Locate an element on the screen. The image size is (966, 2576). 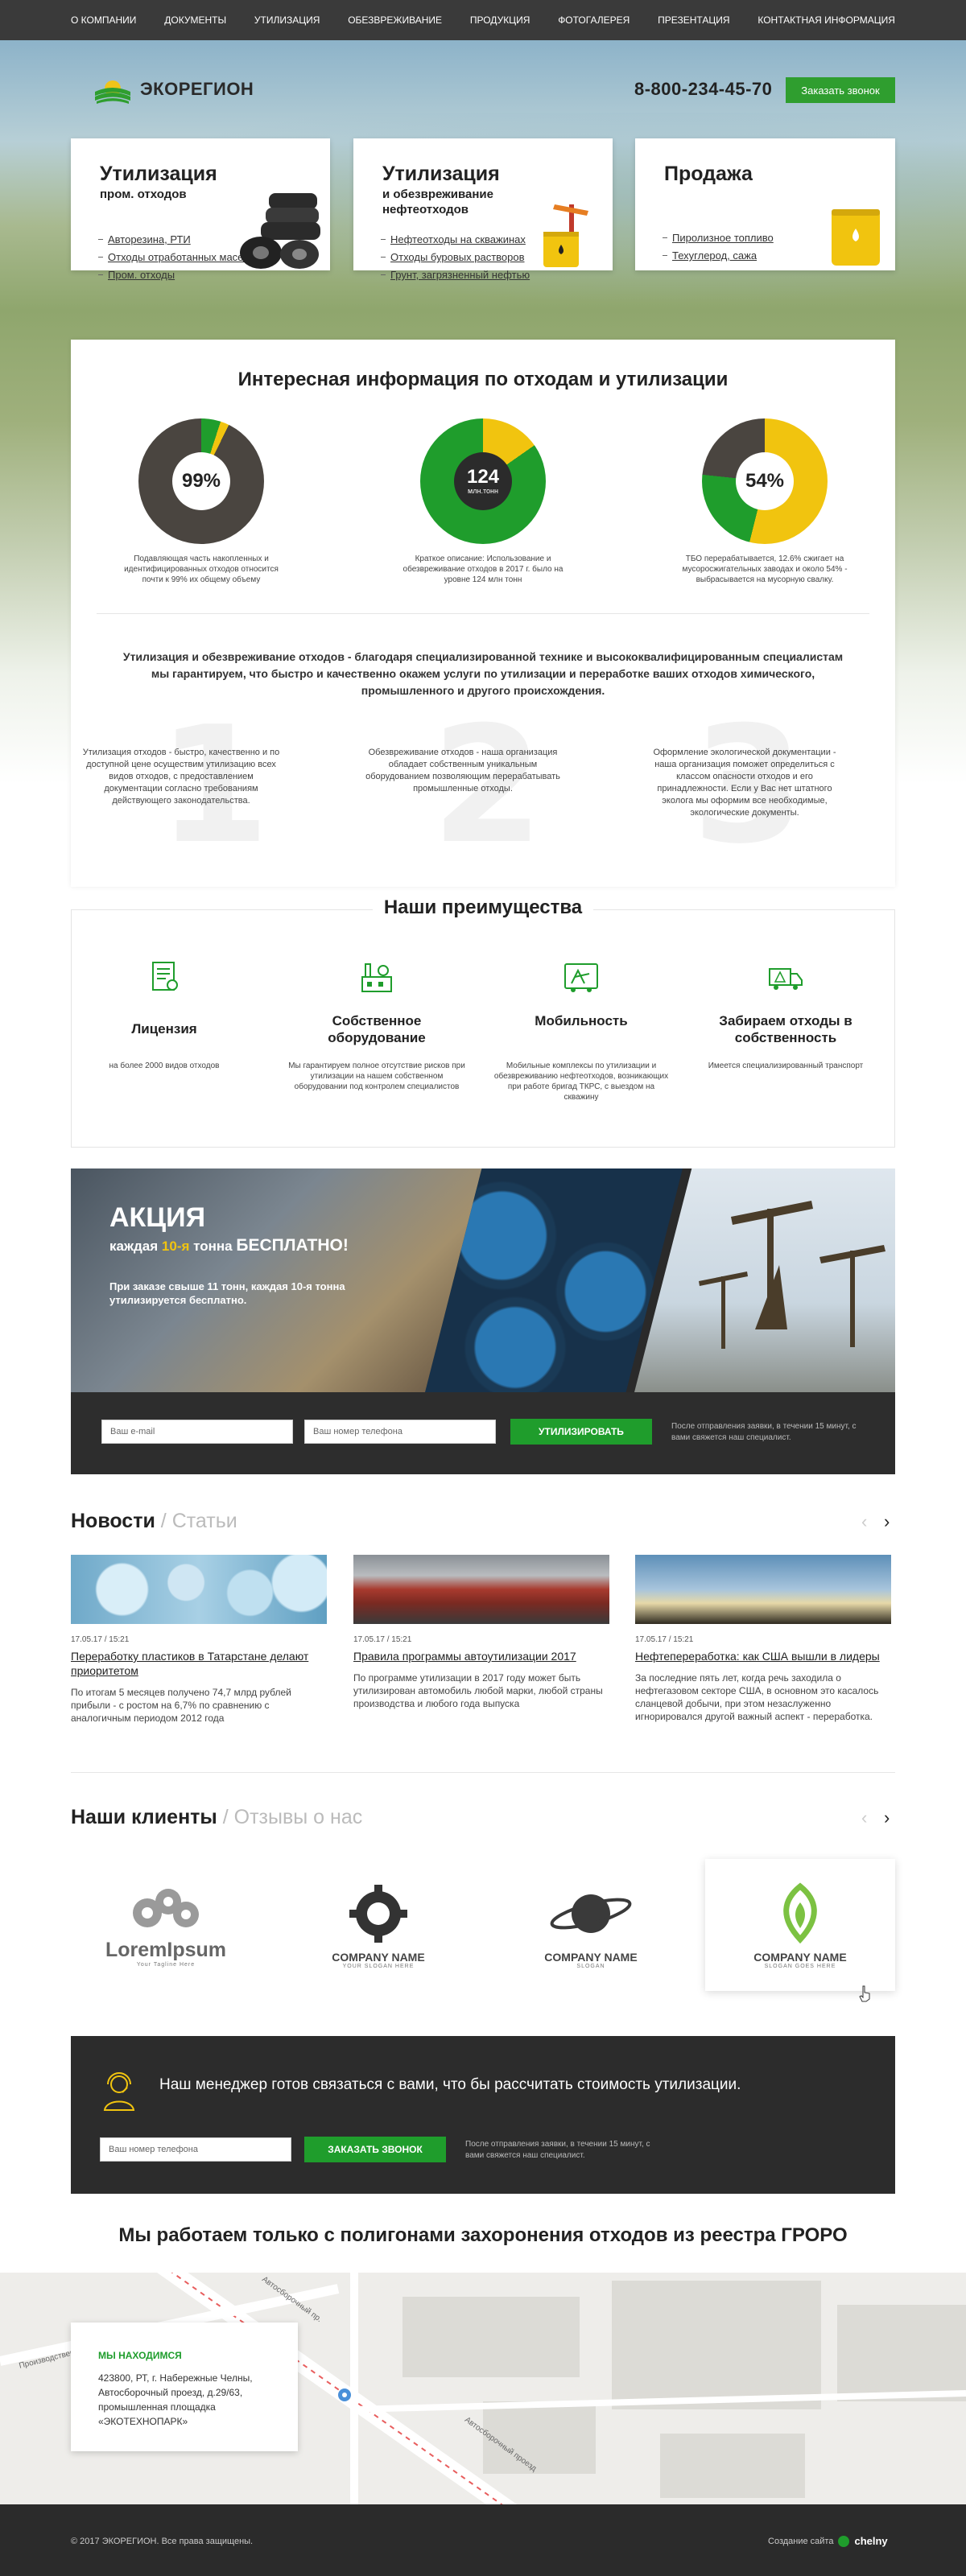
promo-title: АКЦИЯ is located at coordinates (157, 1217).